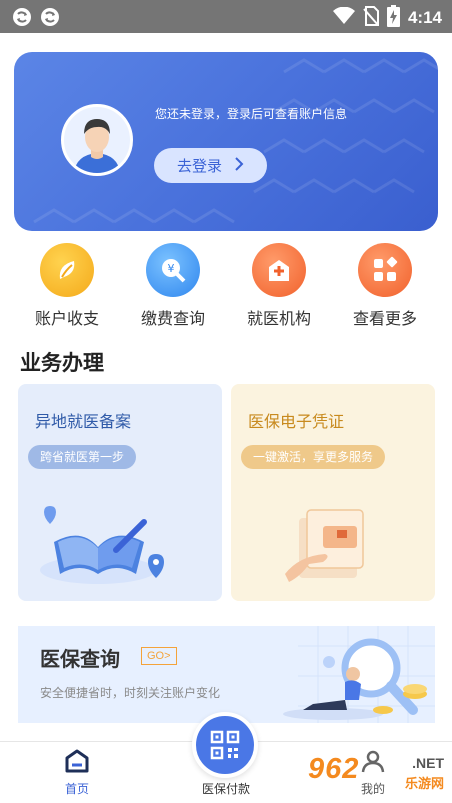  I want to click on payment-search-icon: ¥, so click(173, 270).